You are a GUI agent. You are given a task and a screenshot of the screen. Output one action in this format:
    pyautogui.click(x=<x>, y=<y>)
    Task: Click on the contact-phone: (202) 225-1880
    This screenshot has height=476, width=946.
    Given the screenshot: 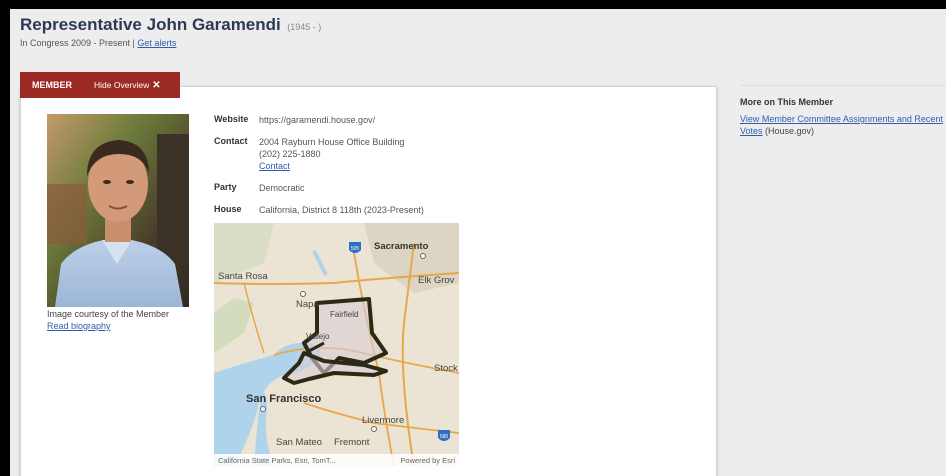 What is the action you would take?
    pyautogui.click(x=290, y=154)
    